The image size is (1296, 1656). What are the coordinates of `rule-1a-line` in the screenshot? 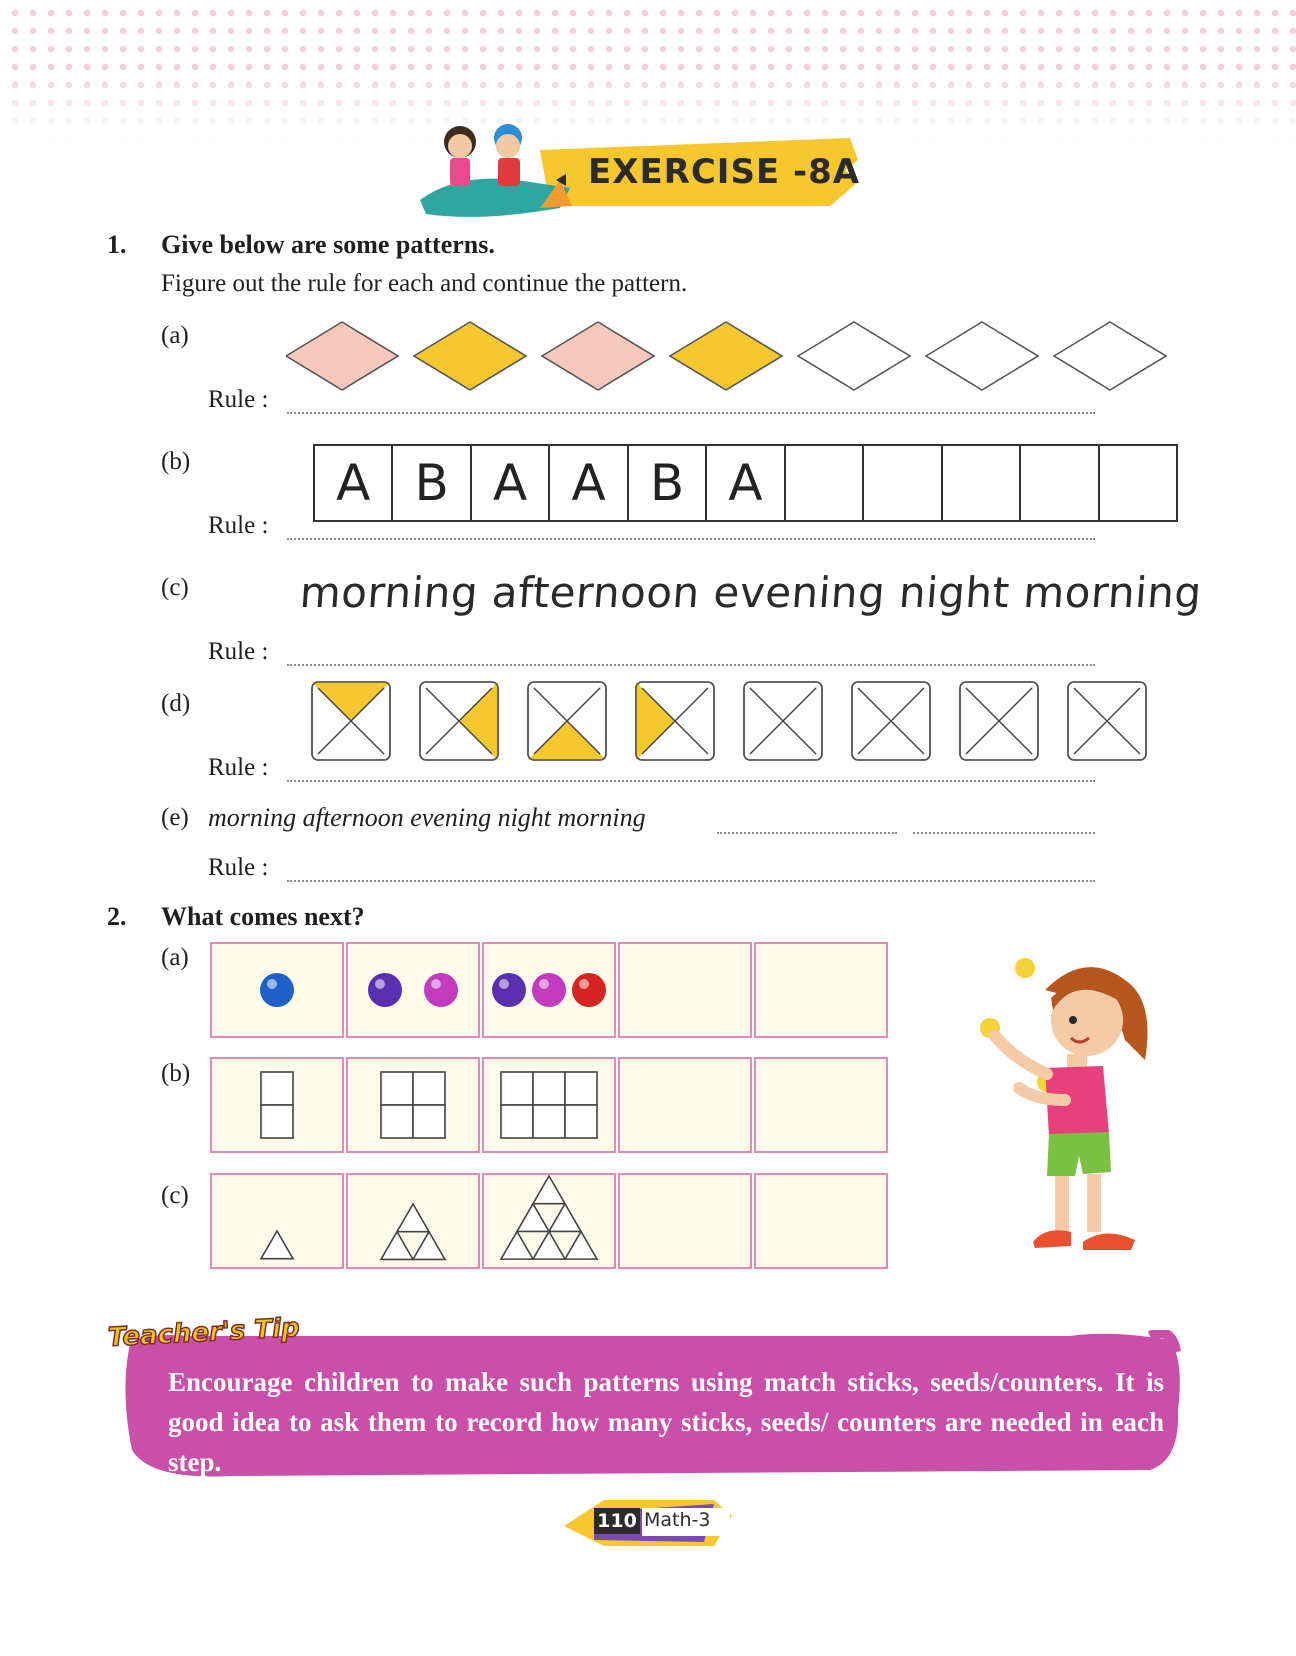 It's located at (691, 413).